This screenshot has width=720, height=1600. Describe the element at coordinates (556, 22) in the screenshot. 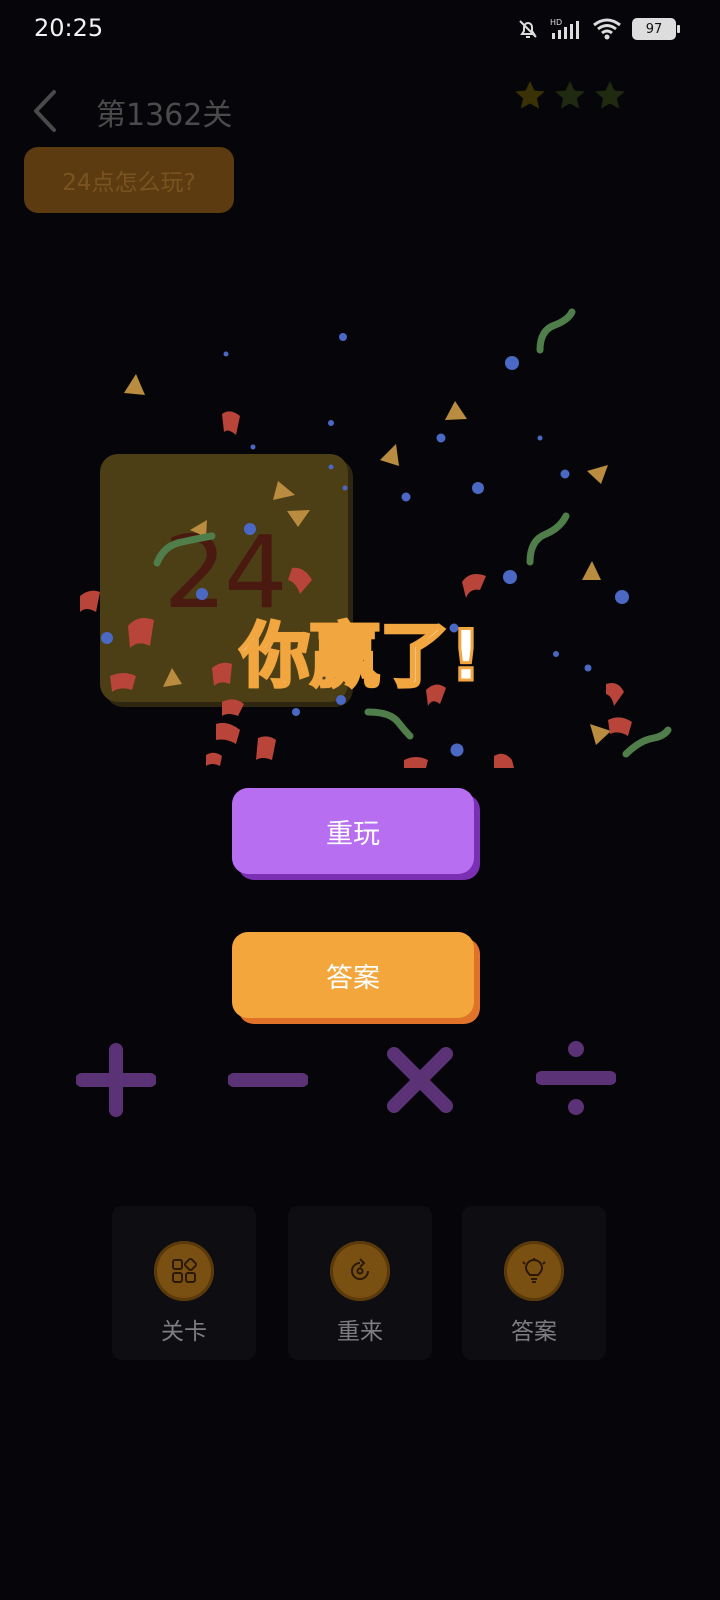

I see `svg-text: HD` at that location.